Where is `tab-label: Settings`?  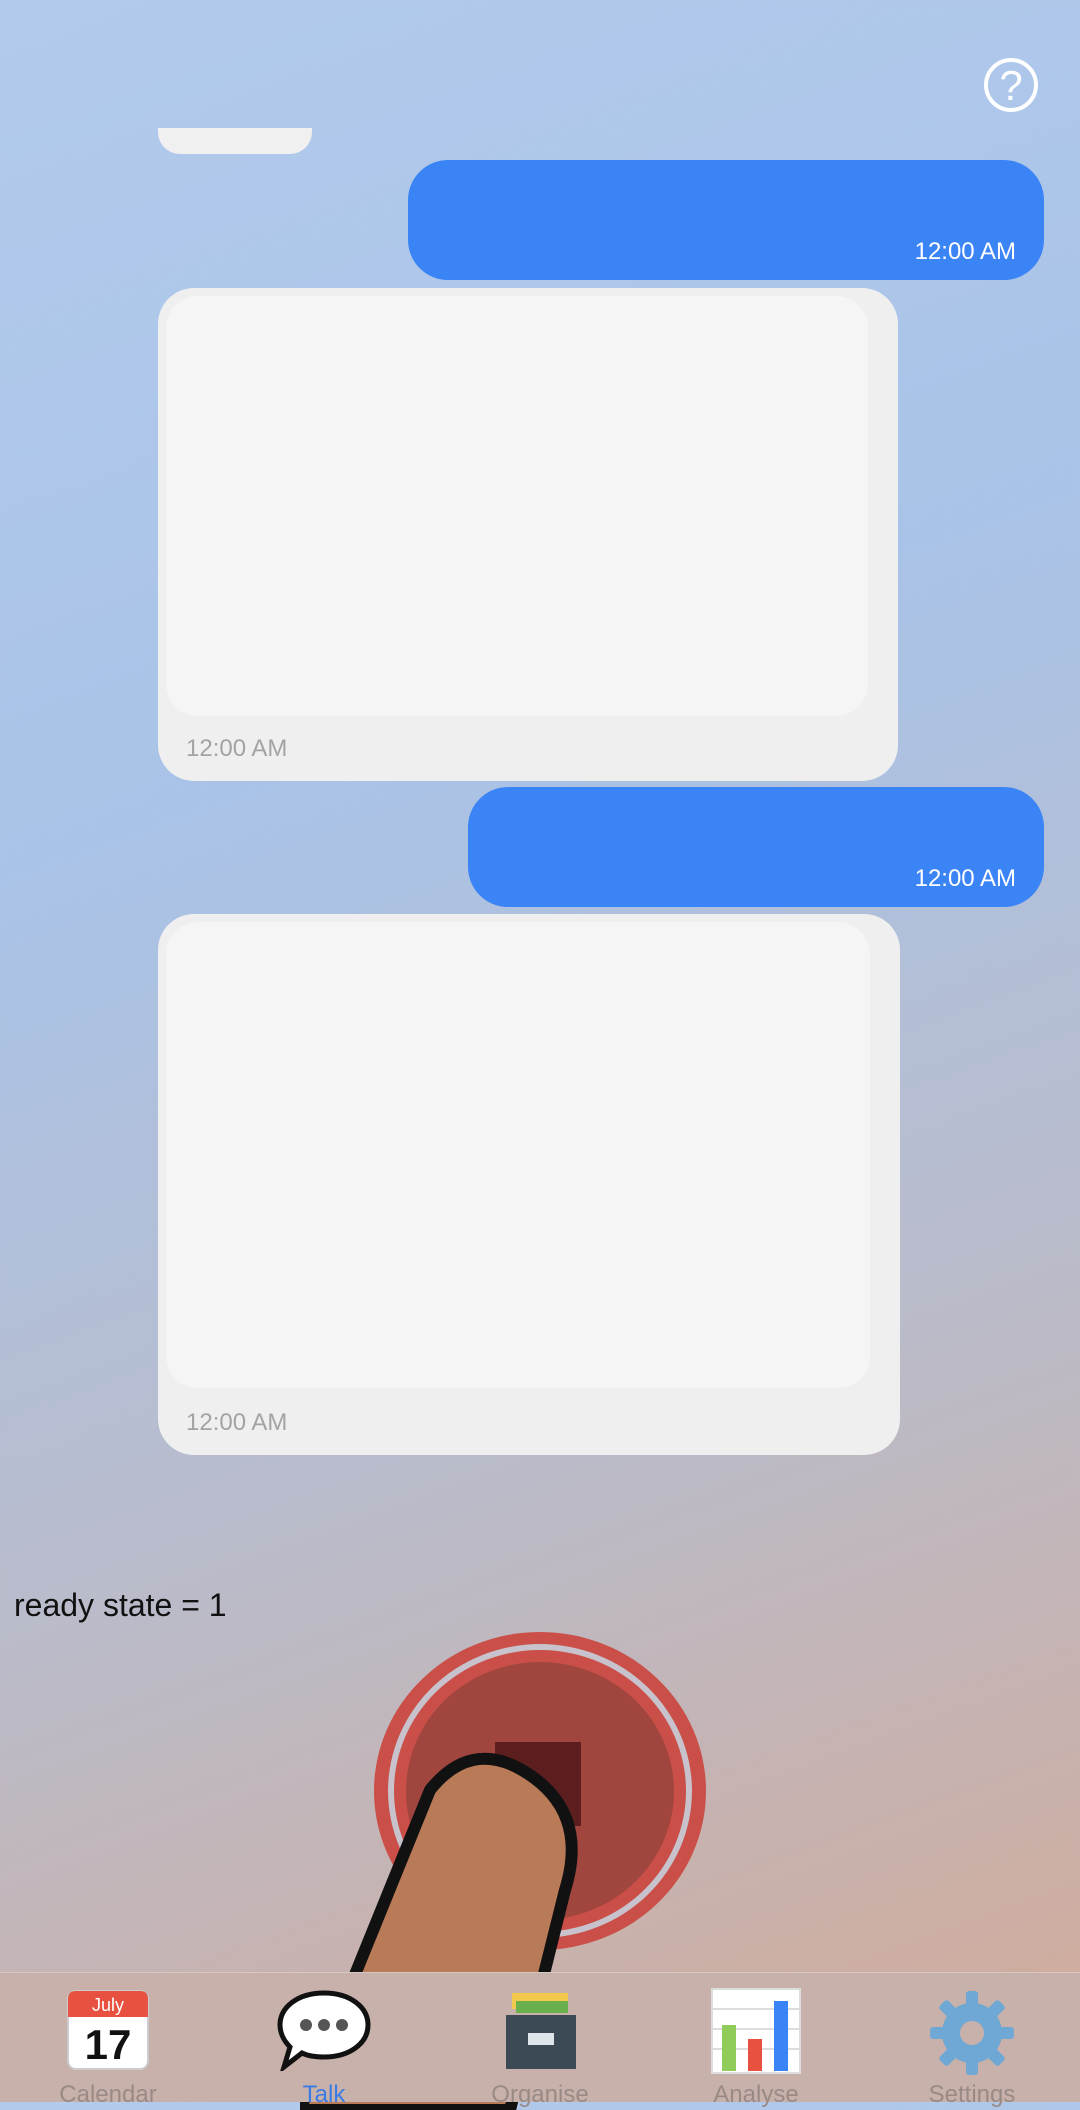 tab-label: Settings is located at coordinates (972, 2094).